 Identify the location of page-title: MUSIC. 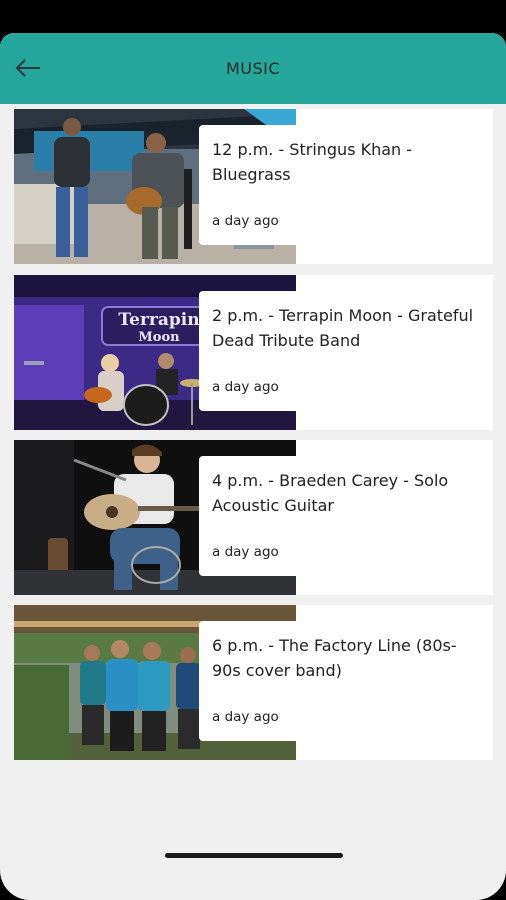
(253, 68).